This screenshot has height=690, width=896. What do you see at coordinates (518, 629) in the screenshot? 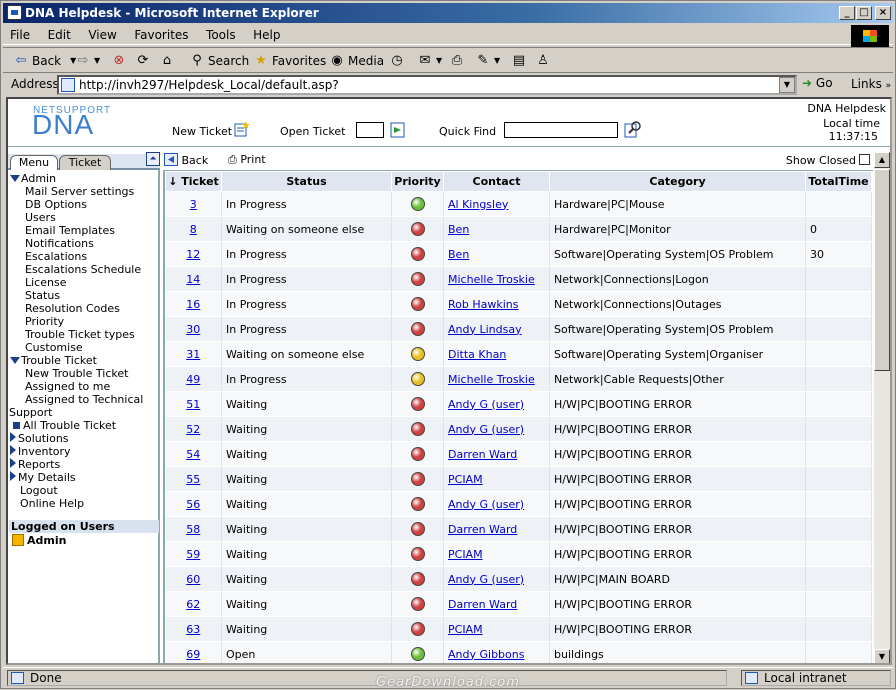
I see `table-row: 63 Waiting PCIAM H/W|PC|BOOTING ERROR` at bounding box center [518, 629].